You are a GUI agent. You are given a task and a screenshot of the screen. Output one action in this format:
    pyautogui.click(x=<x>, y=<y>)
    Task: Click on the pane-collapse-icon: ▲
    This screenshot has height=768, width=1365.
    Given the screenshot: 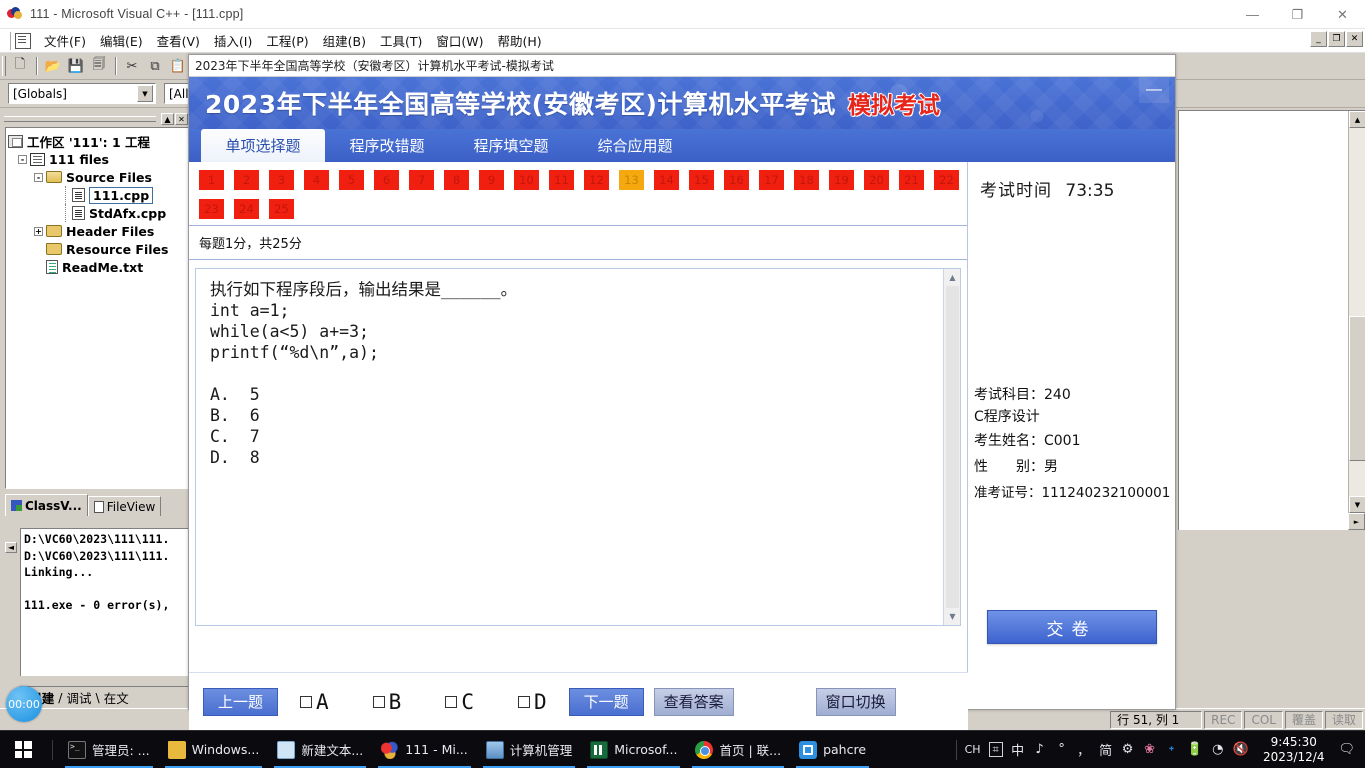 What is the action you would take?
    pyautogui.click(x=167, y=119)
    